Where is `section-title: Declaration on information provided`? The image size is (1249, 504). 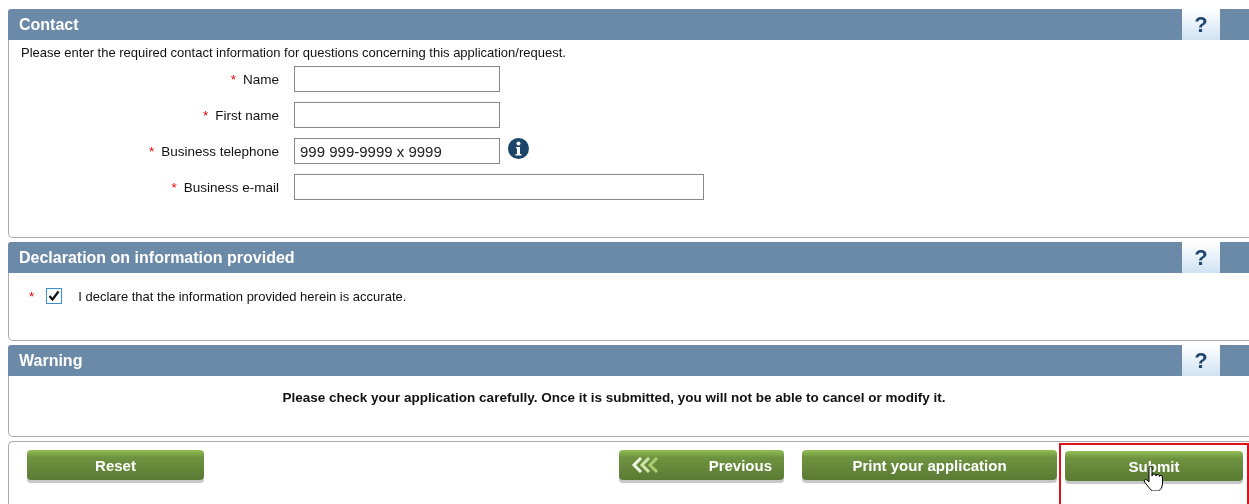
section-title: Declaration on information provided is located at coordinates (157, 257).